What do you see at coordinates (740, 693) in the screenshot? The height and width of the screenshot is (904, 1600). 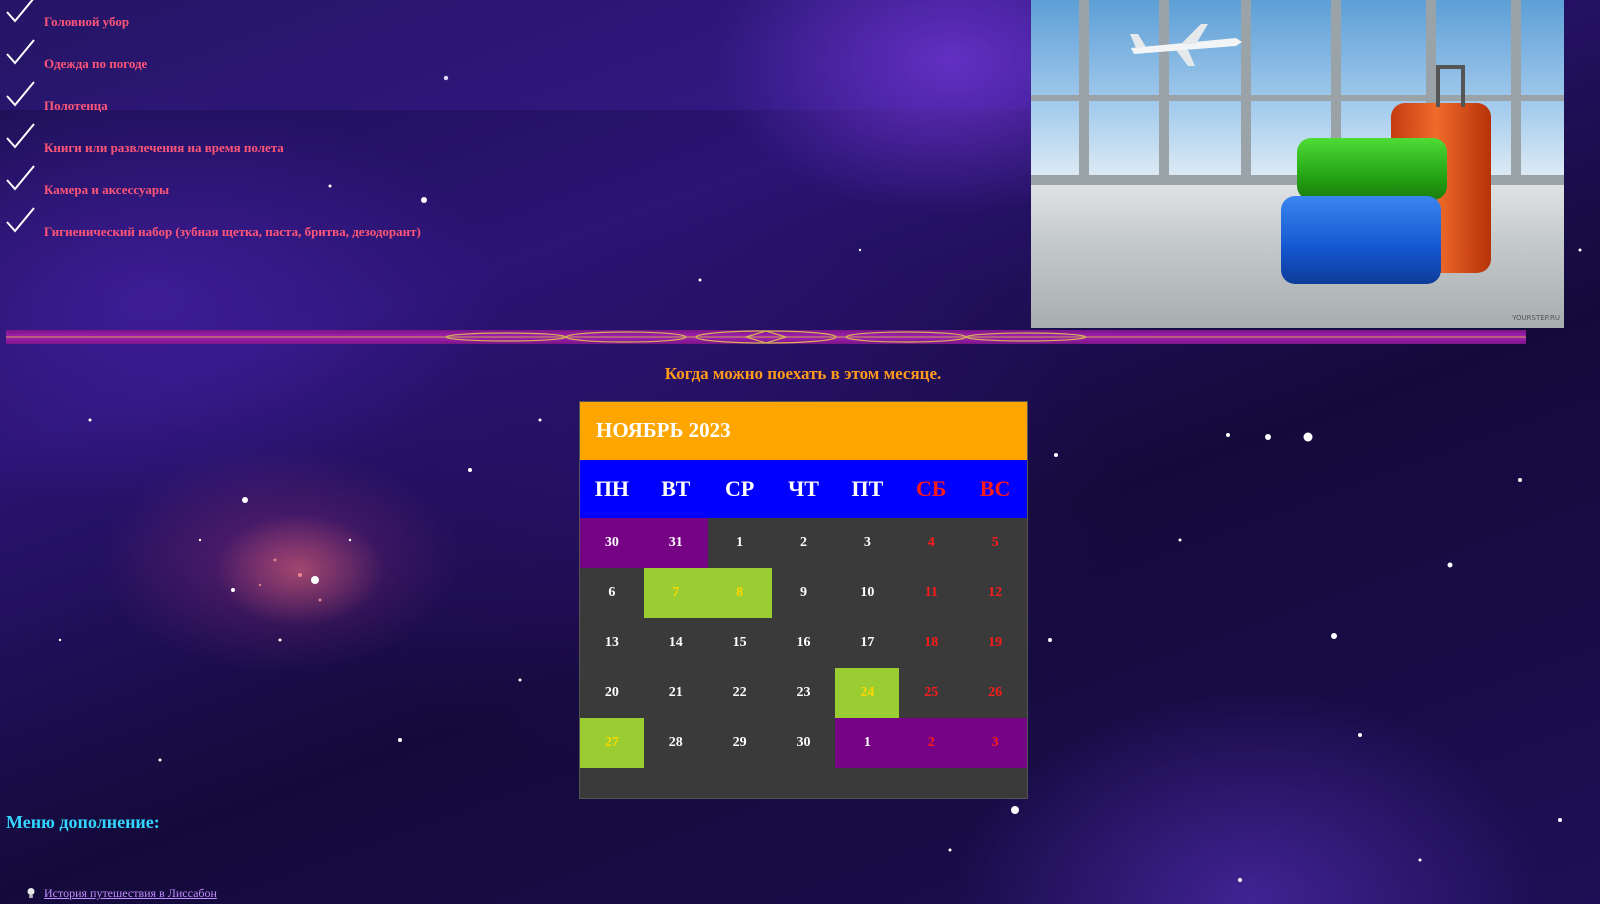 I see `calendar-day: 22` at bounding box center [740, 693].